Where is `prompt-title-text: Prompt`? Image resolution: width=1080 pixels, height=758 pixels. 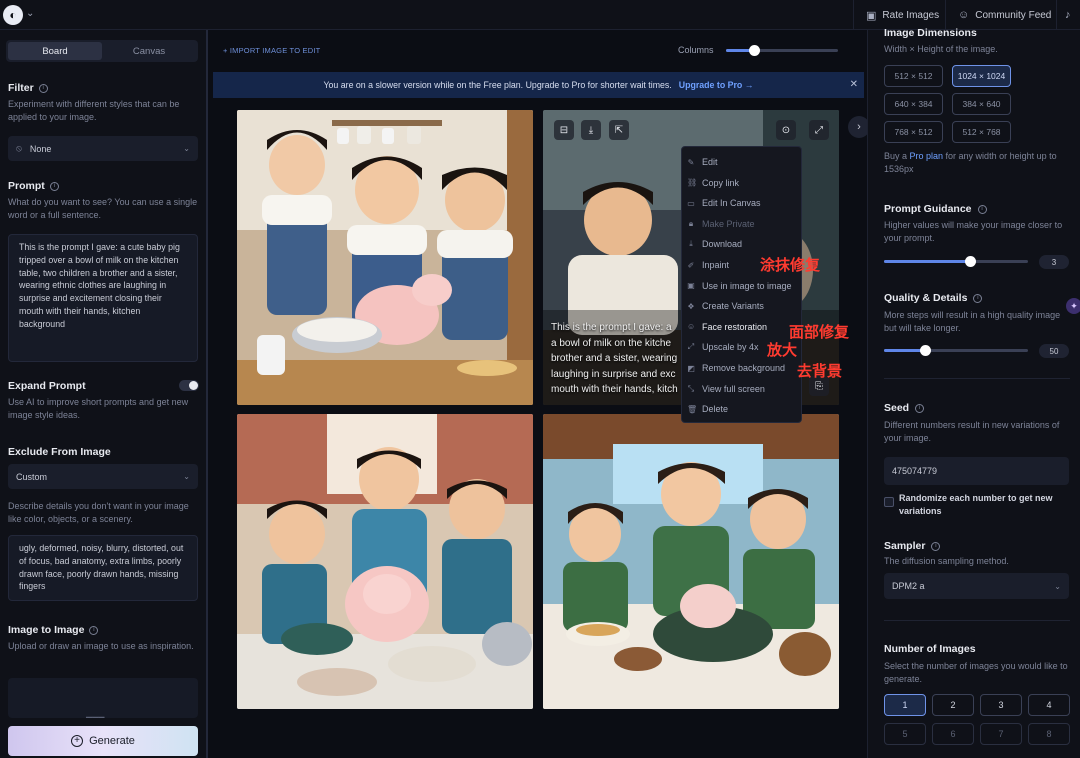
prompt-title-text: Prompt is located at coordinates (26, 186).